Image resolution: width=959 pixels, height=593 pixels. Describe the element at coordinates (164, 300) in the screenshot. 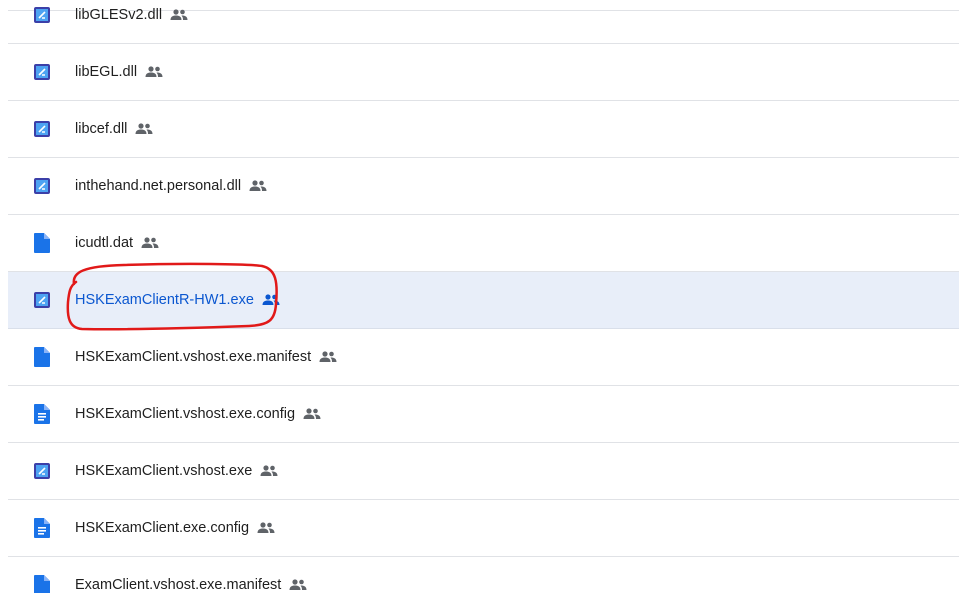

I see `file-name: HSKExamClientR-HW1.exe` at that location.